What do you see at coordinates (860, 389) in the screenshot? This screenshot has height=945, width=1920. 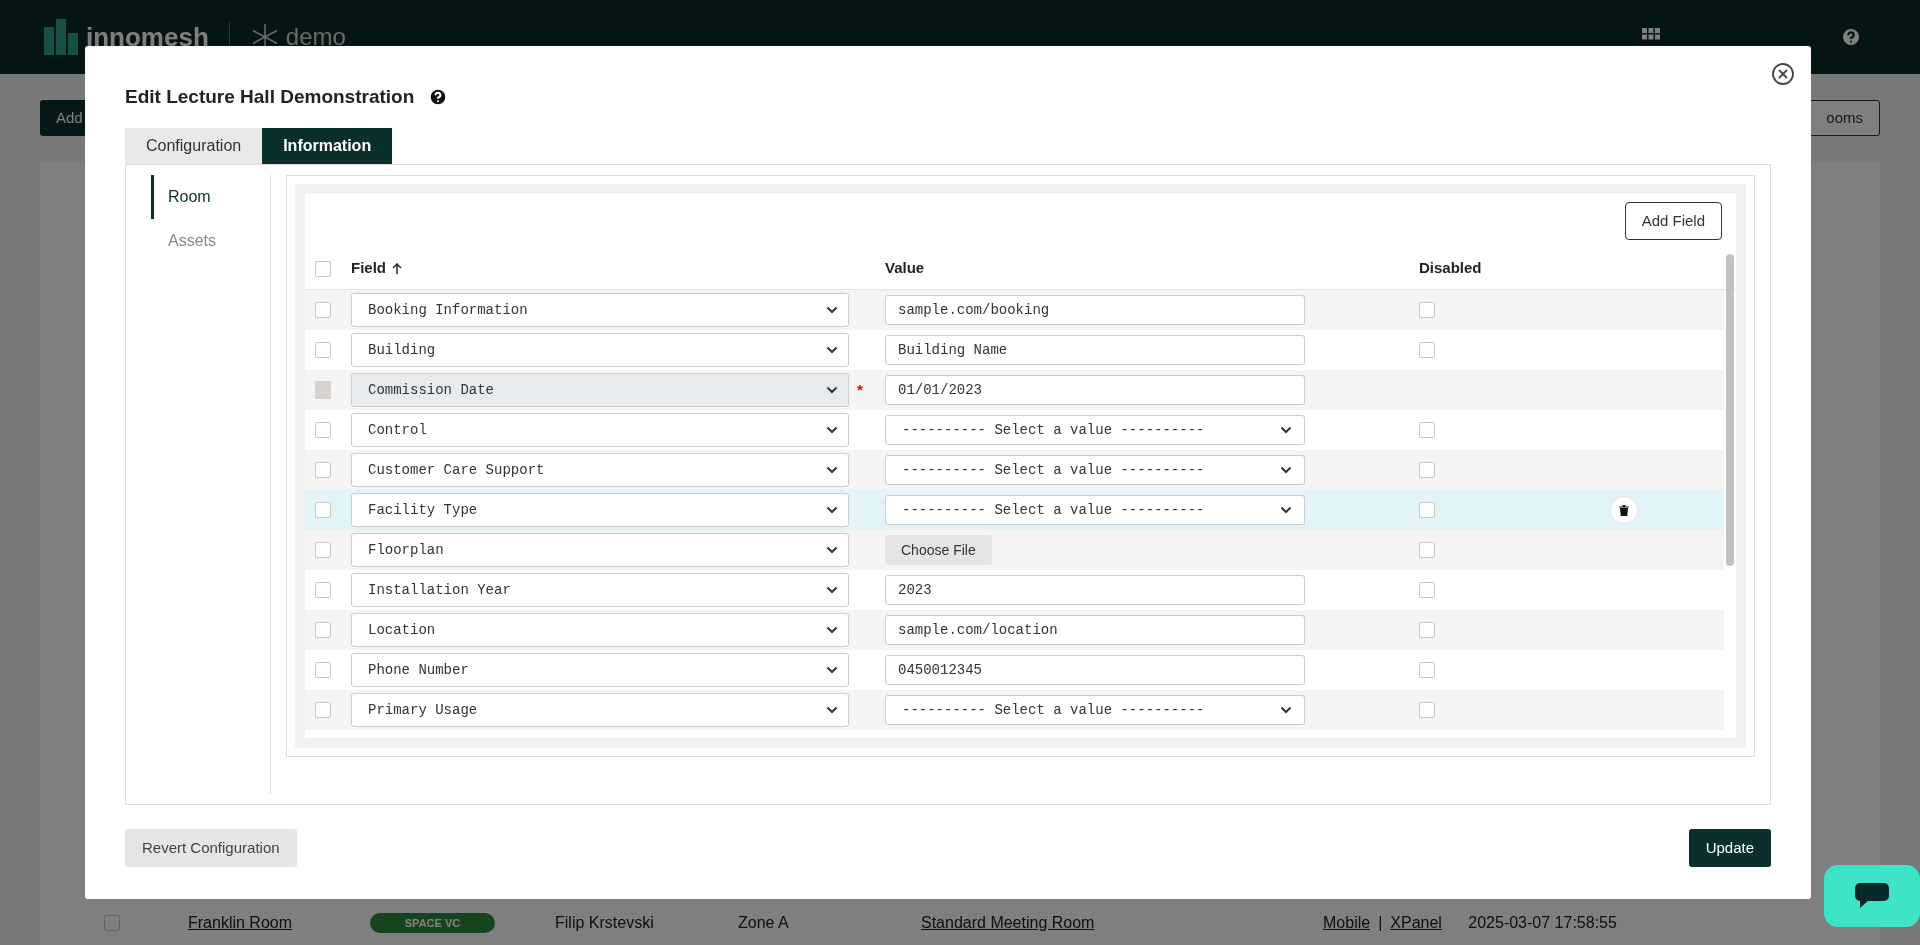 I see `required-asterisk: *` at bounding box center [860, 389].